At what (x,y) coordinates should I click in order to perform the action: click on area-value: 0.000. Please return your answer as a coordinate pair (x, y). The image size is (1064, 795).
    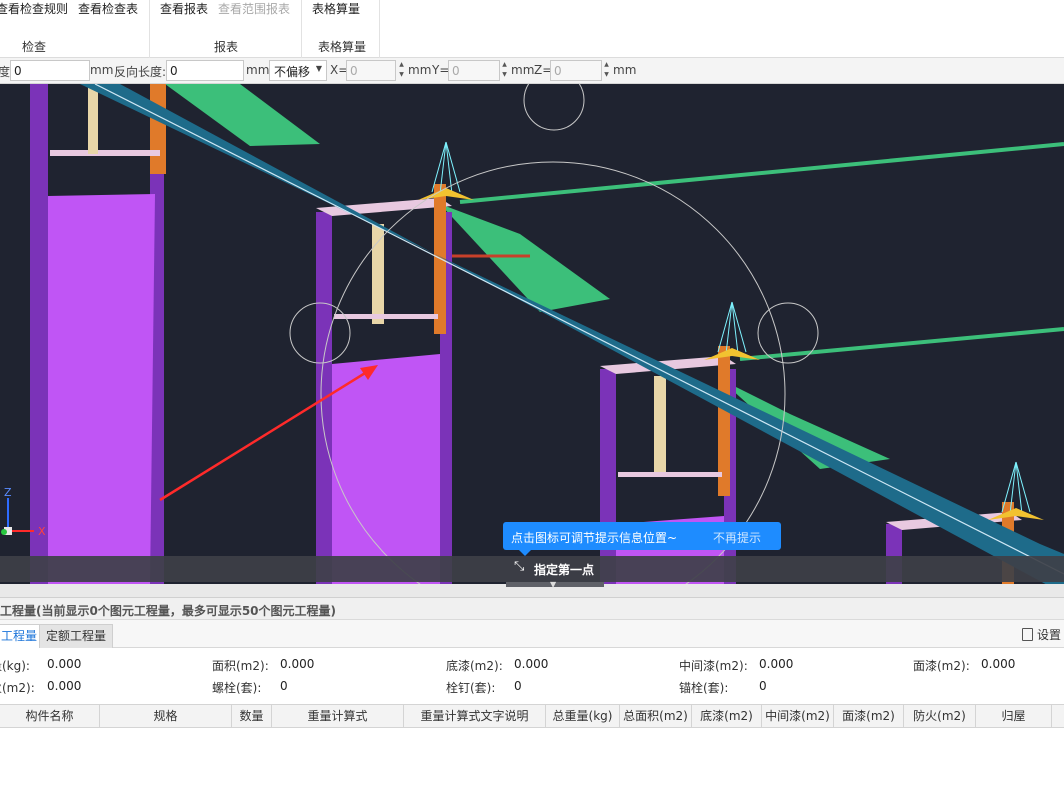
    Looking at the image, I should click on (297, 664).